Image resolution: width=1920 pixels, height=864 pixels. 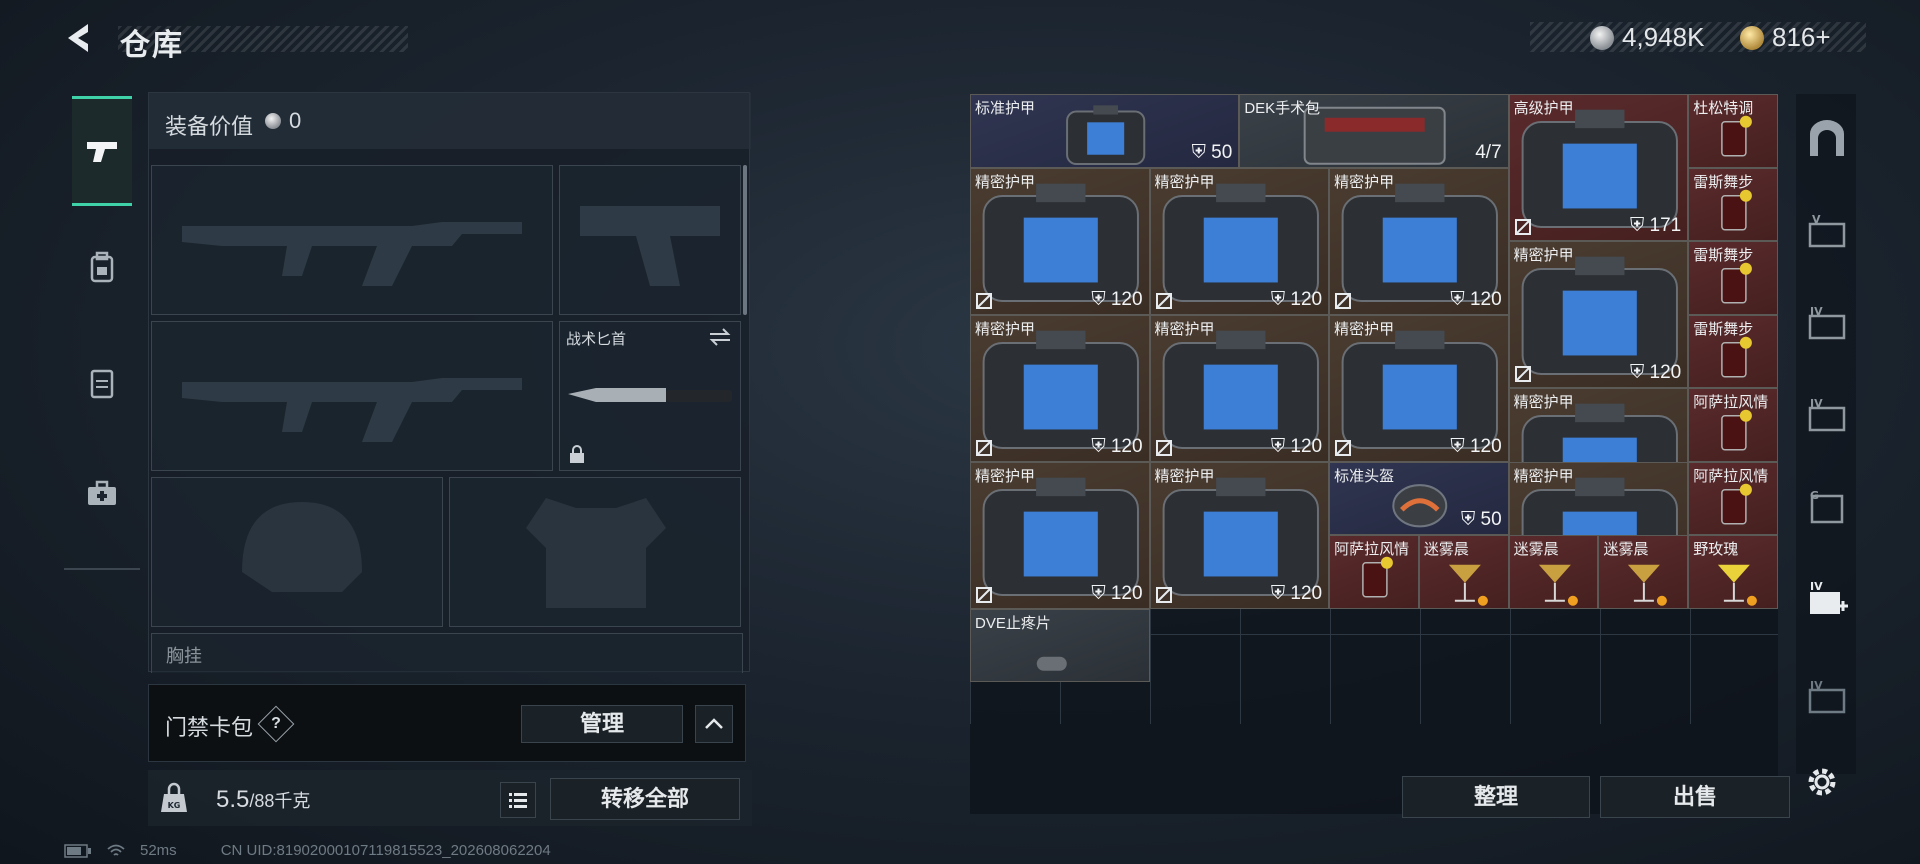 I want to click on slot-helmet, so click(x=297, y=552).